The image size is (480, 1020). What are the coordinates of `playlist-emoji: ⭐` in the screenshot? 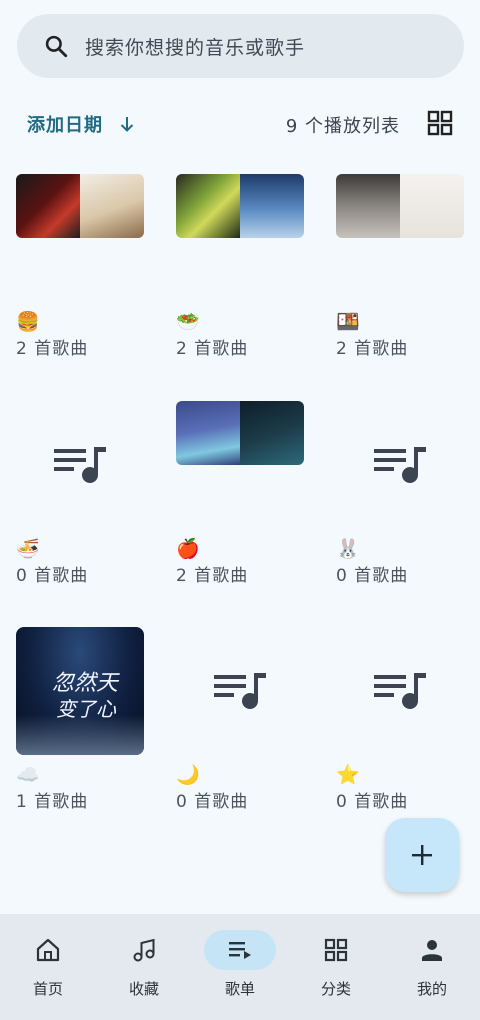 It's located at (348, 775).